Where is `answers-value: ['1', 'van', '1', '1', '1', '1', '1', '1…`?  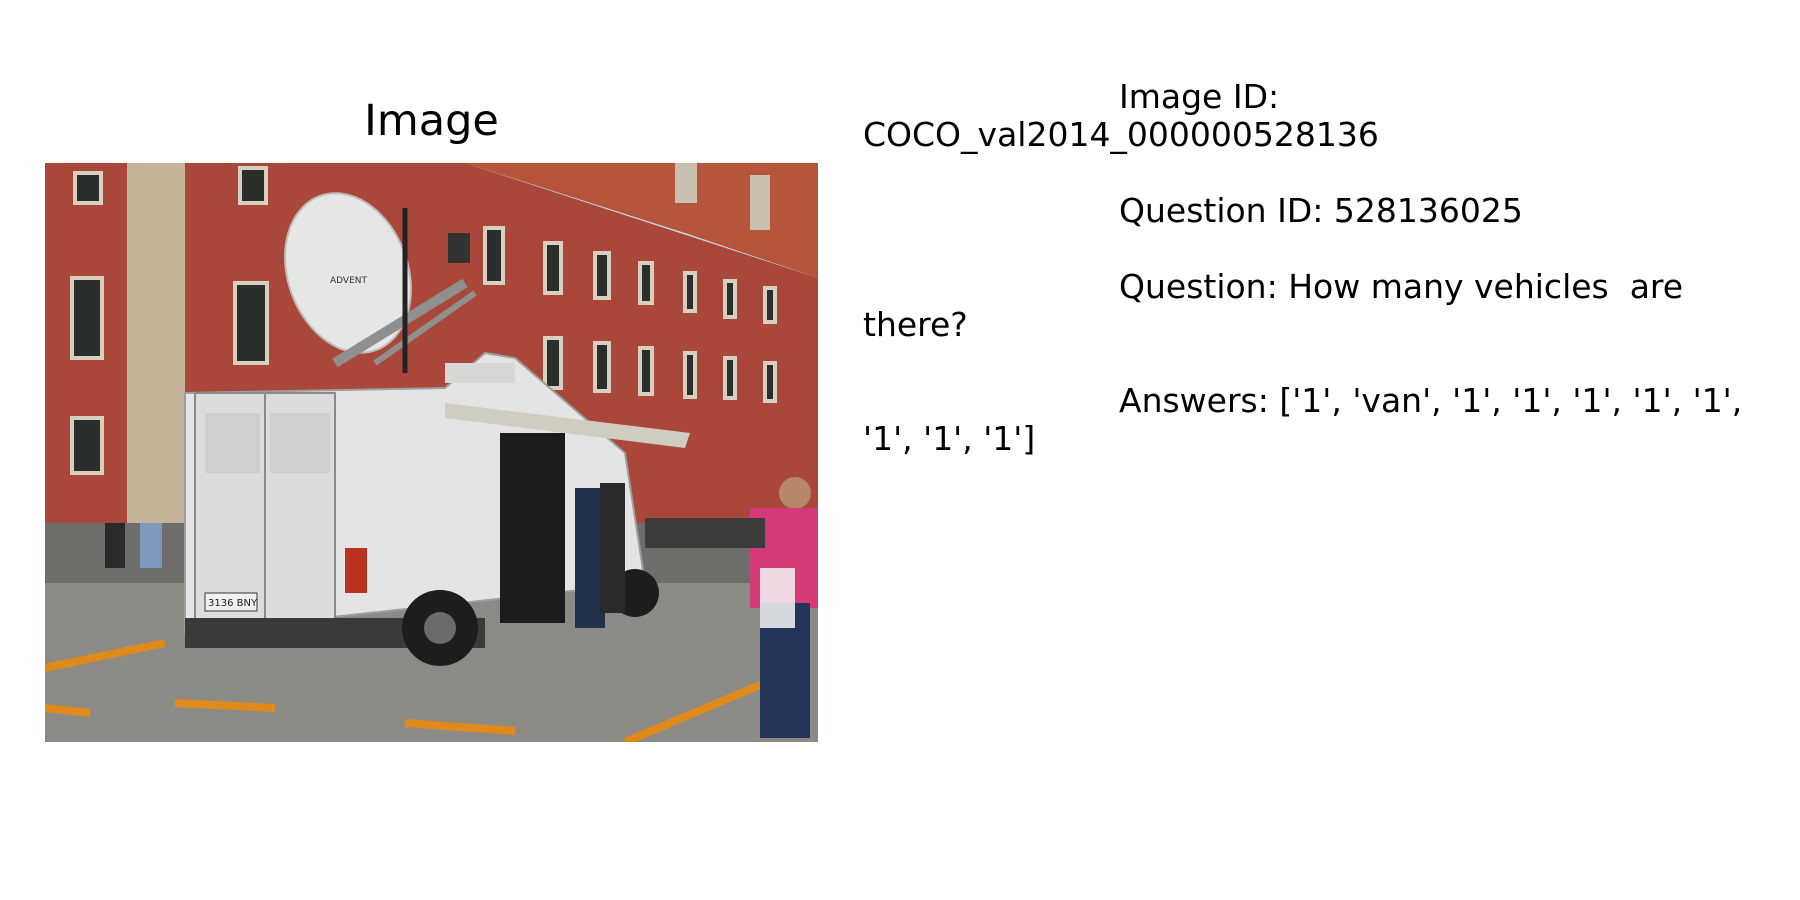 answers-value: ['1', 'van', '1', '1', '1', '1', '1', '1… is located at coordinates (1308, 419).